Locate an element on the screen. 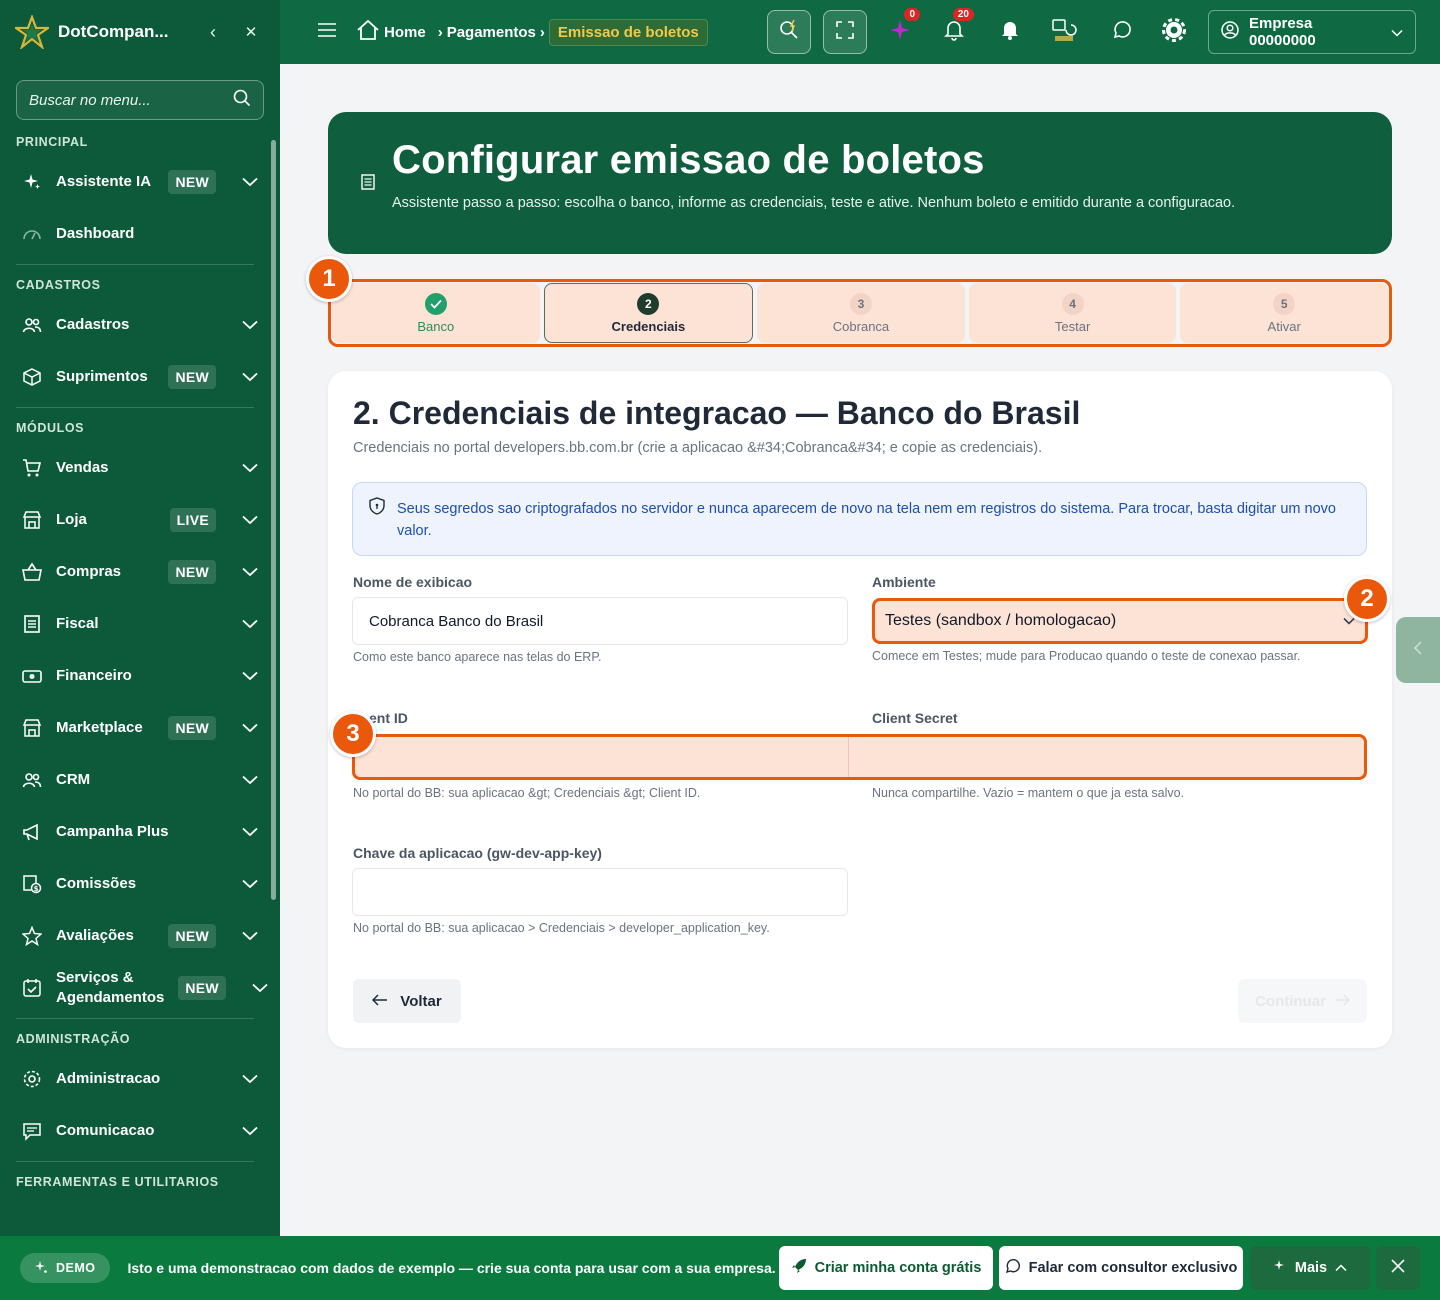  sidebar-item-vendas: Vendas is located at coordinates (140, 468).